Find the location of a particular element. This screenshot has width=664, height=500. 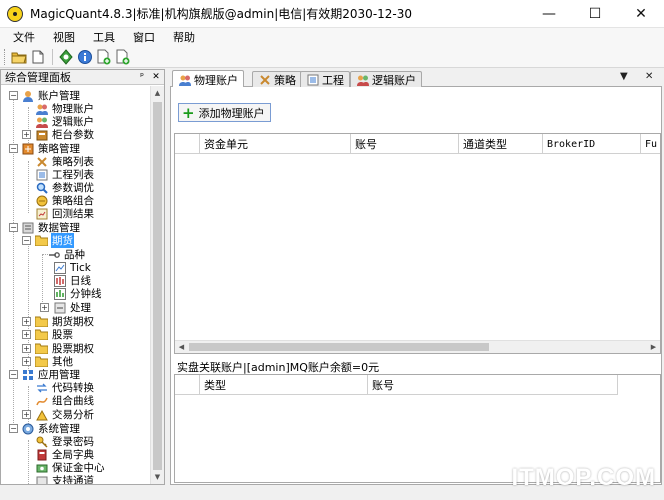

tree-label: 柜台参数 is located at coordinates (73, 135).